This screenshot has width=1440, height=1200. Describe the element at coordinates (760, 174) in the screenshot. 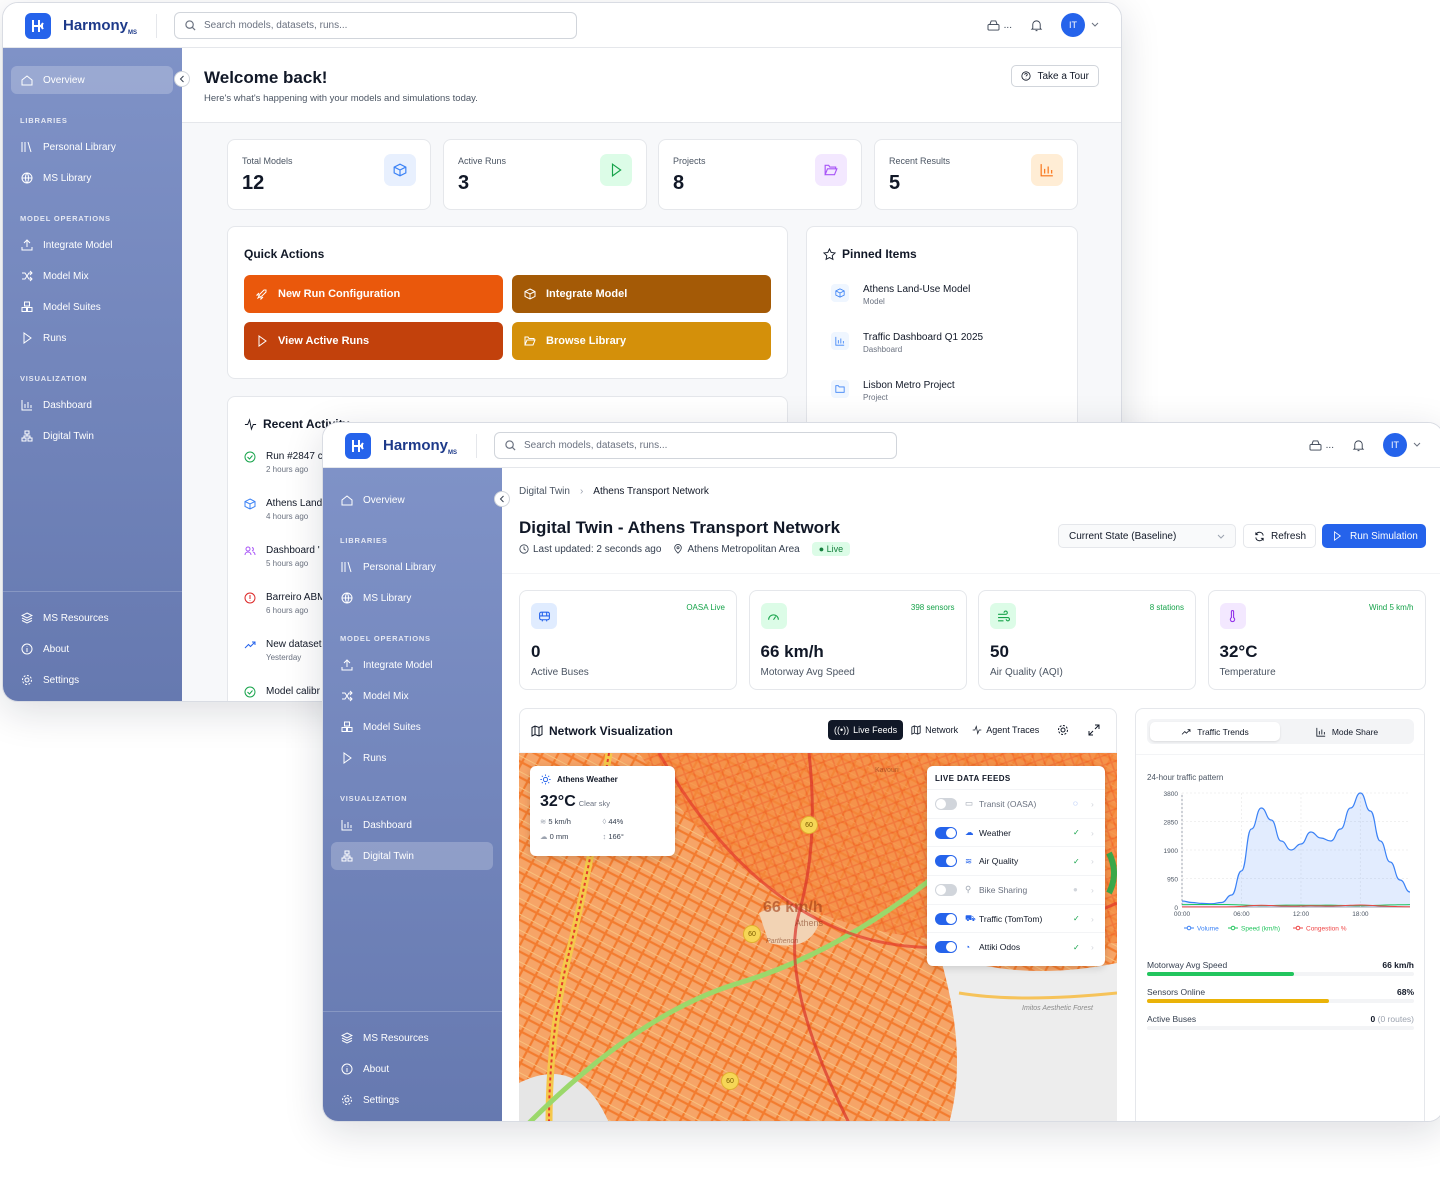

I see `stat-card: Projects 8` at that location.